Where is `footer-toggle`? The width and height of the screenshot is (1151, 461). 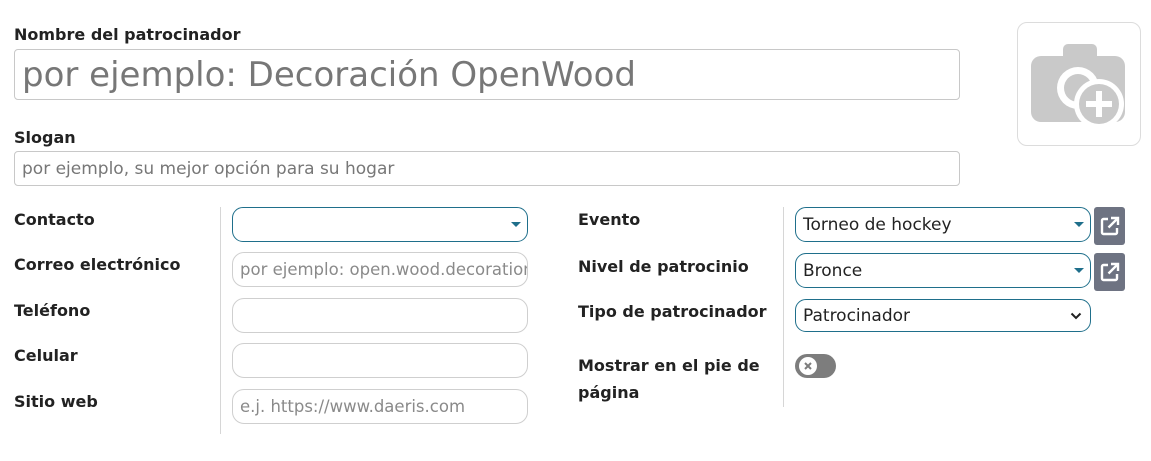 footer-toggle is located at coordinates (815, 366).